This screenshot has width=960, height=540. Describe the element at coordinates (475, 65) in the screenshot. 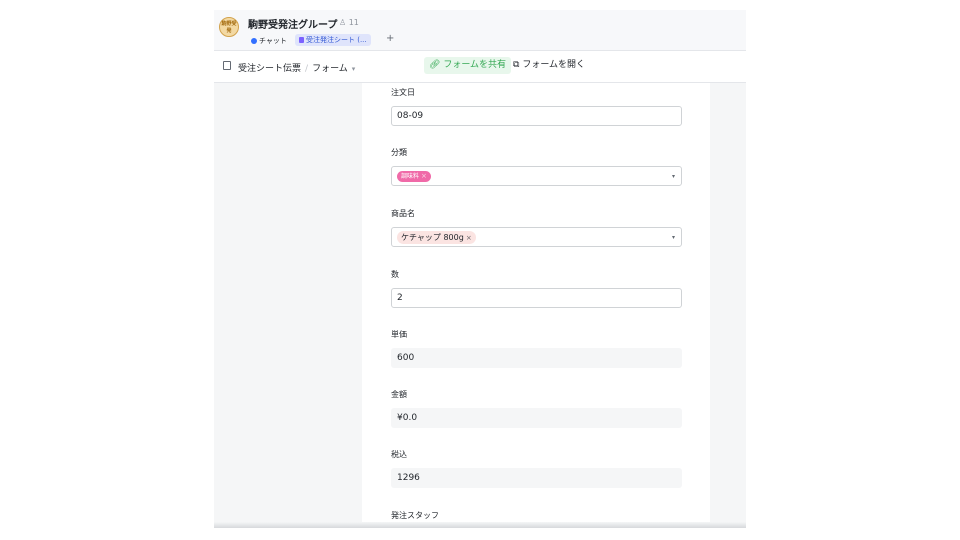

I see `share-form-label: フォームを共有` at that location.